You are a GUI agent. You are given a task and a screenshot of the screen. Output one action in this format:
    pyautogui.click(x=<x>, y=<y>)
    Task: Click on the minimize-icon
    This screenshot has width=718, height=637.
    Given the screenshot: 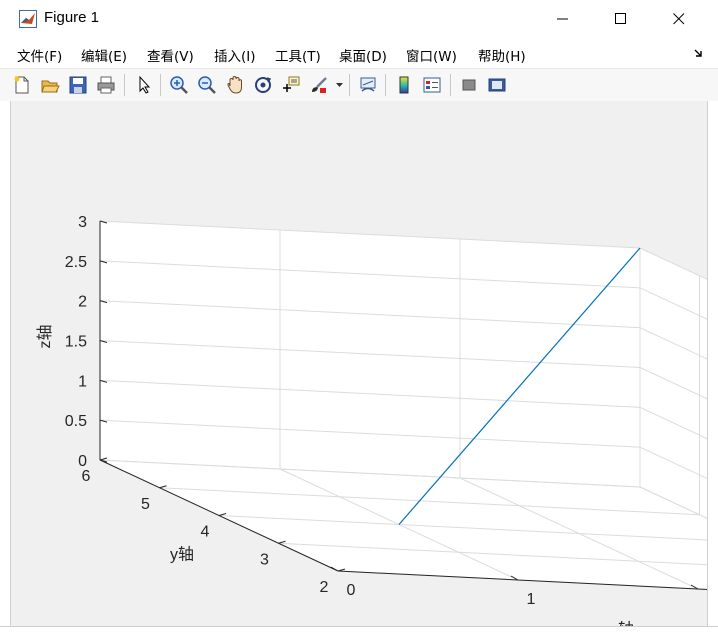 What is the action you would take?
    pyautogui.click(x=562, y=19)
    